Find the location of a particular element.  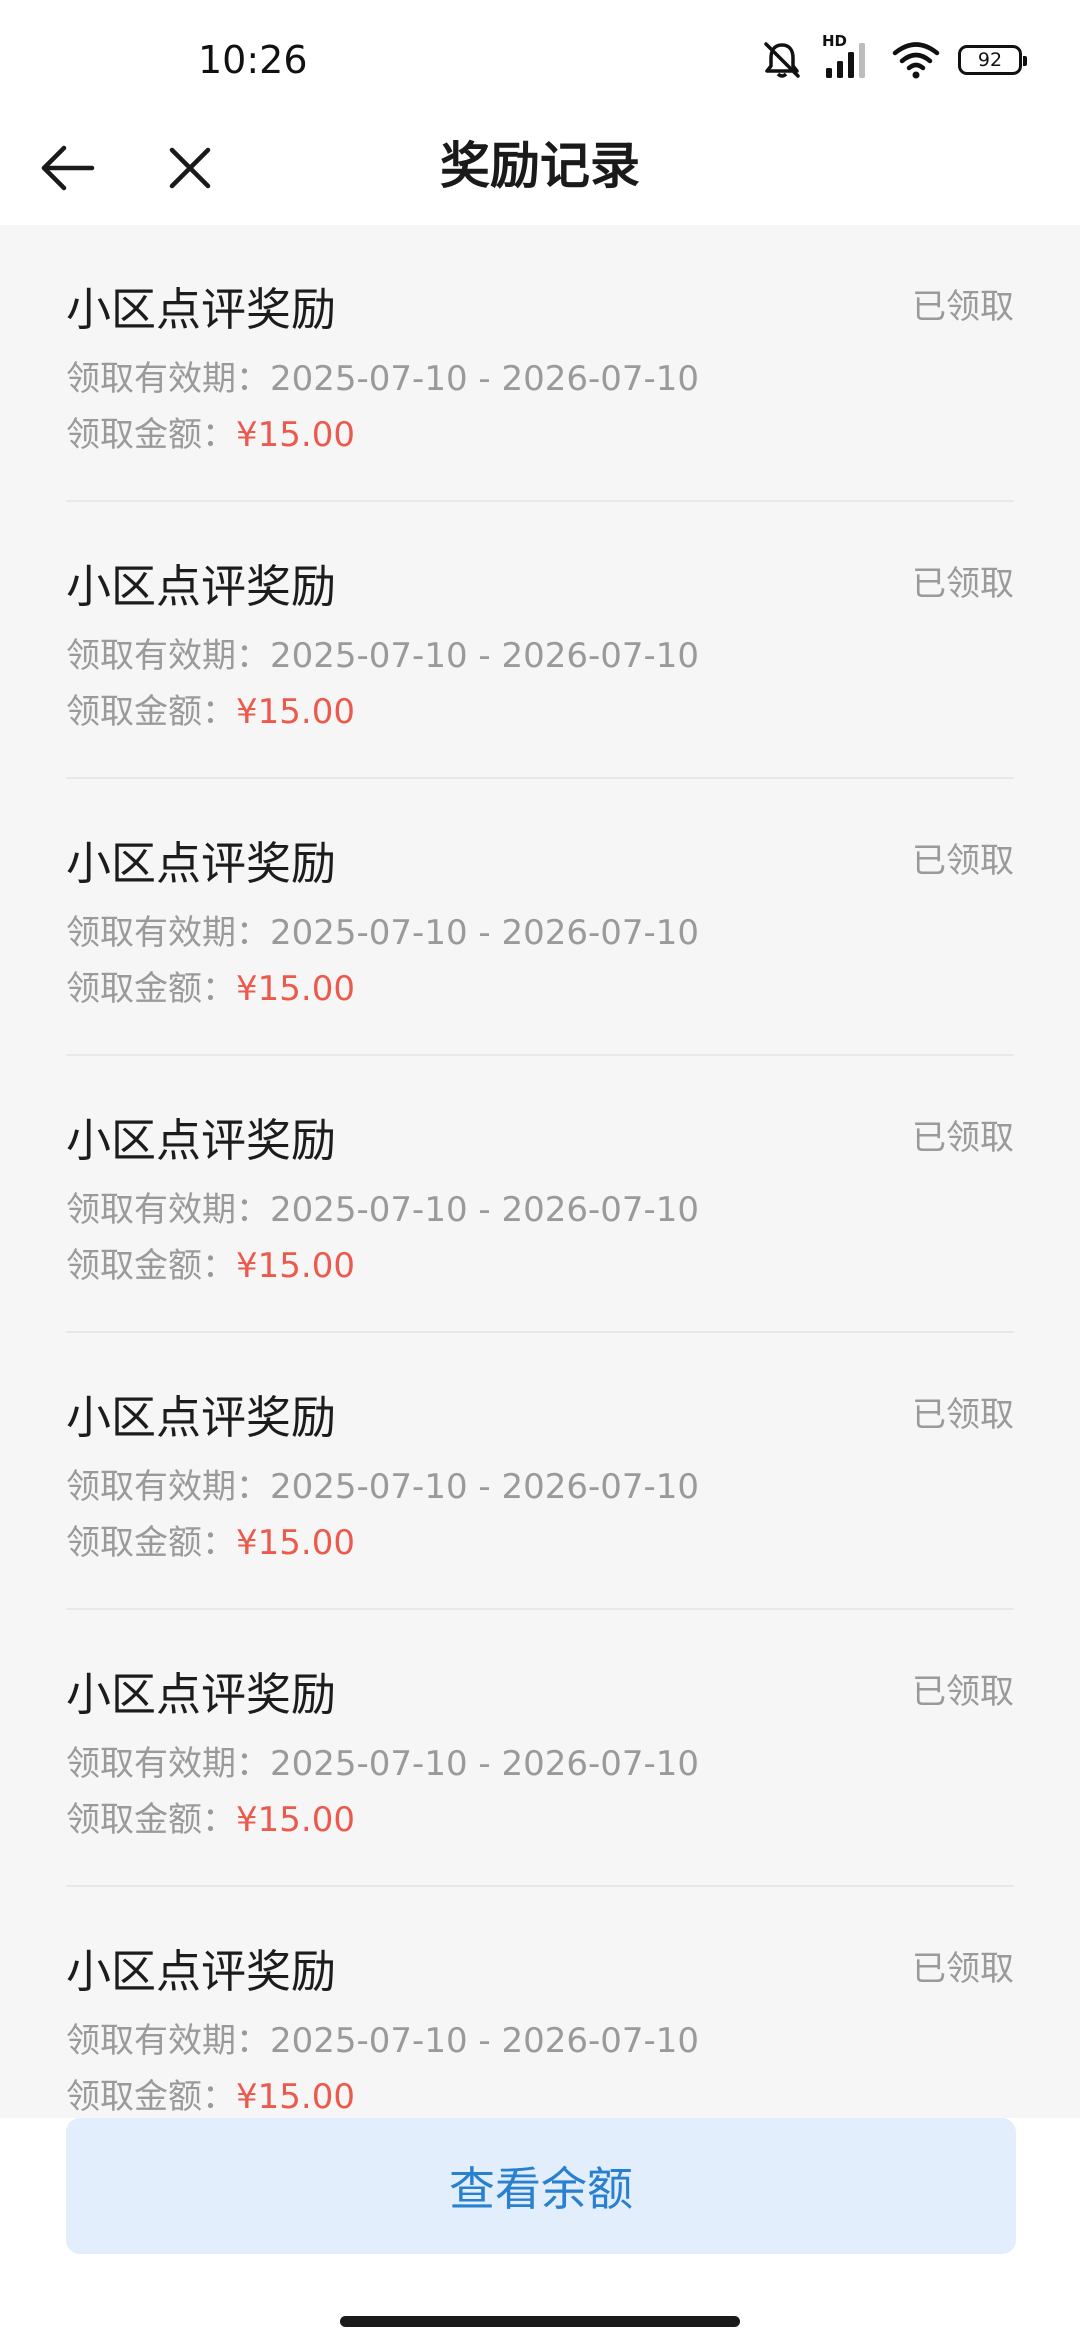

status-time: 10:26 is located at coordinates (253, 60).